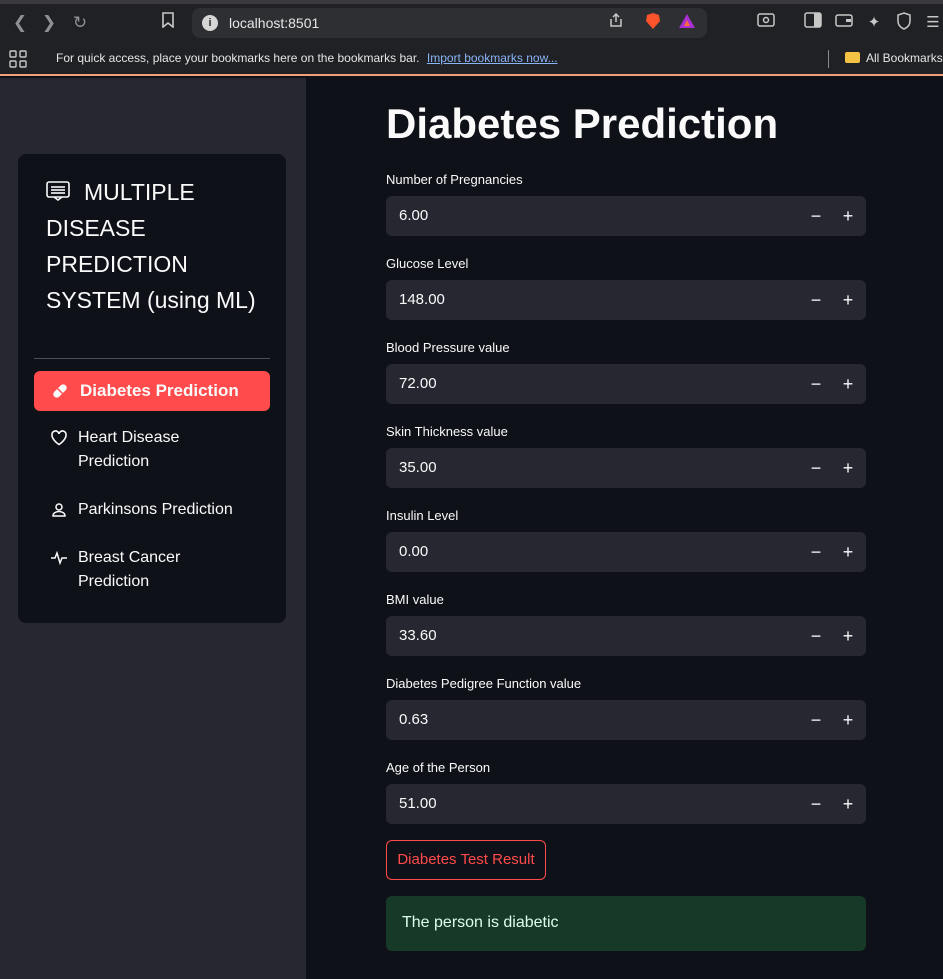 Image resolution: width=943 pixels, height=979 pixels. I want to click on folder-icon, so click(852, 57).